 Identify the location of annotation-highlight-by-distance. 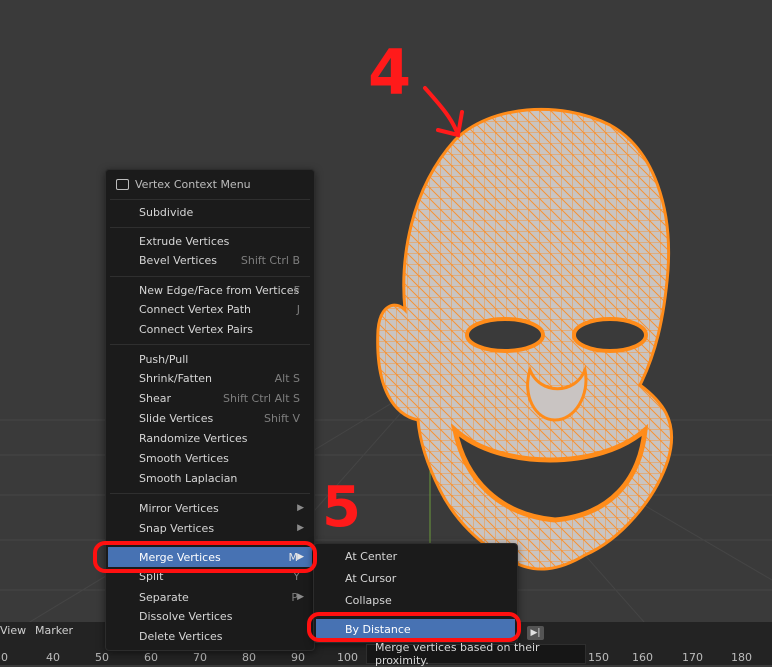
(414, 627).